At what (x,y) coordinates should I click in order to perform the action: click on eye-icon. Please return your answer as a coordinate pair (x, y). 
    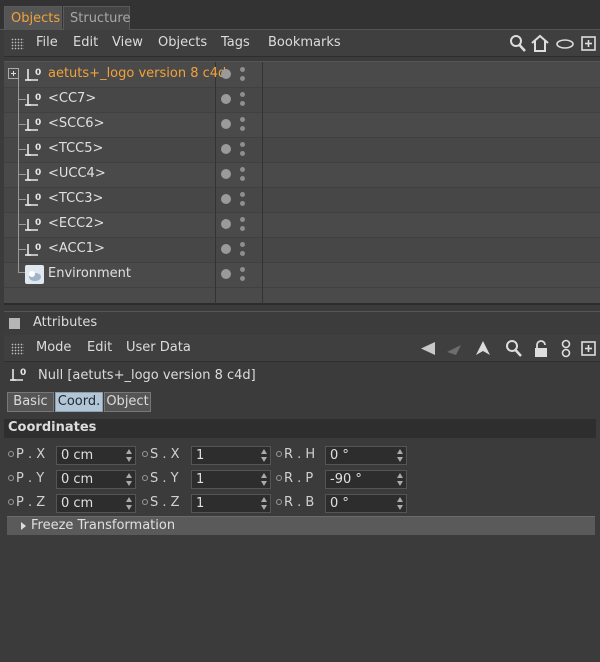
    Looking at the image, I should click on (565, 43).